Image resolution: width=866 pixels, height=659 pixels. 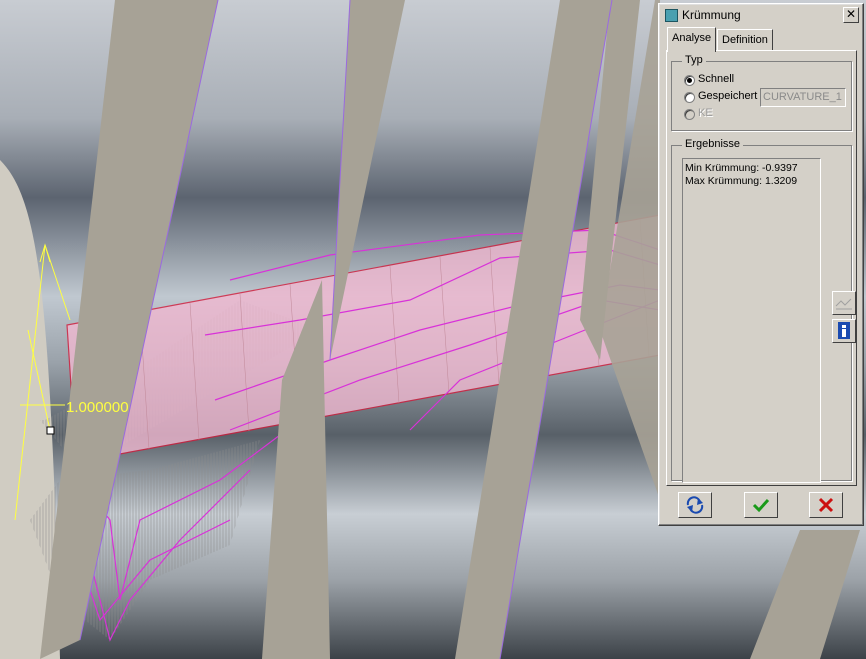 I want to click on radio-ke, so click(x=689, y=114).